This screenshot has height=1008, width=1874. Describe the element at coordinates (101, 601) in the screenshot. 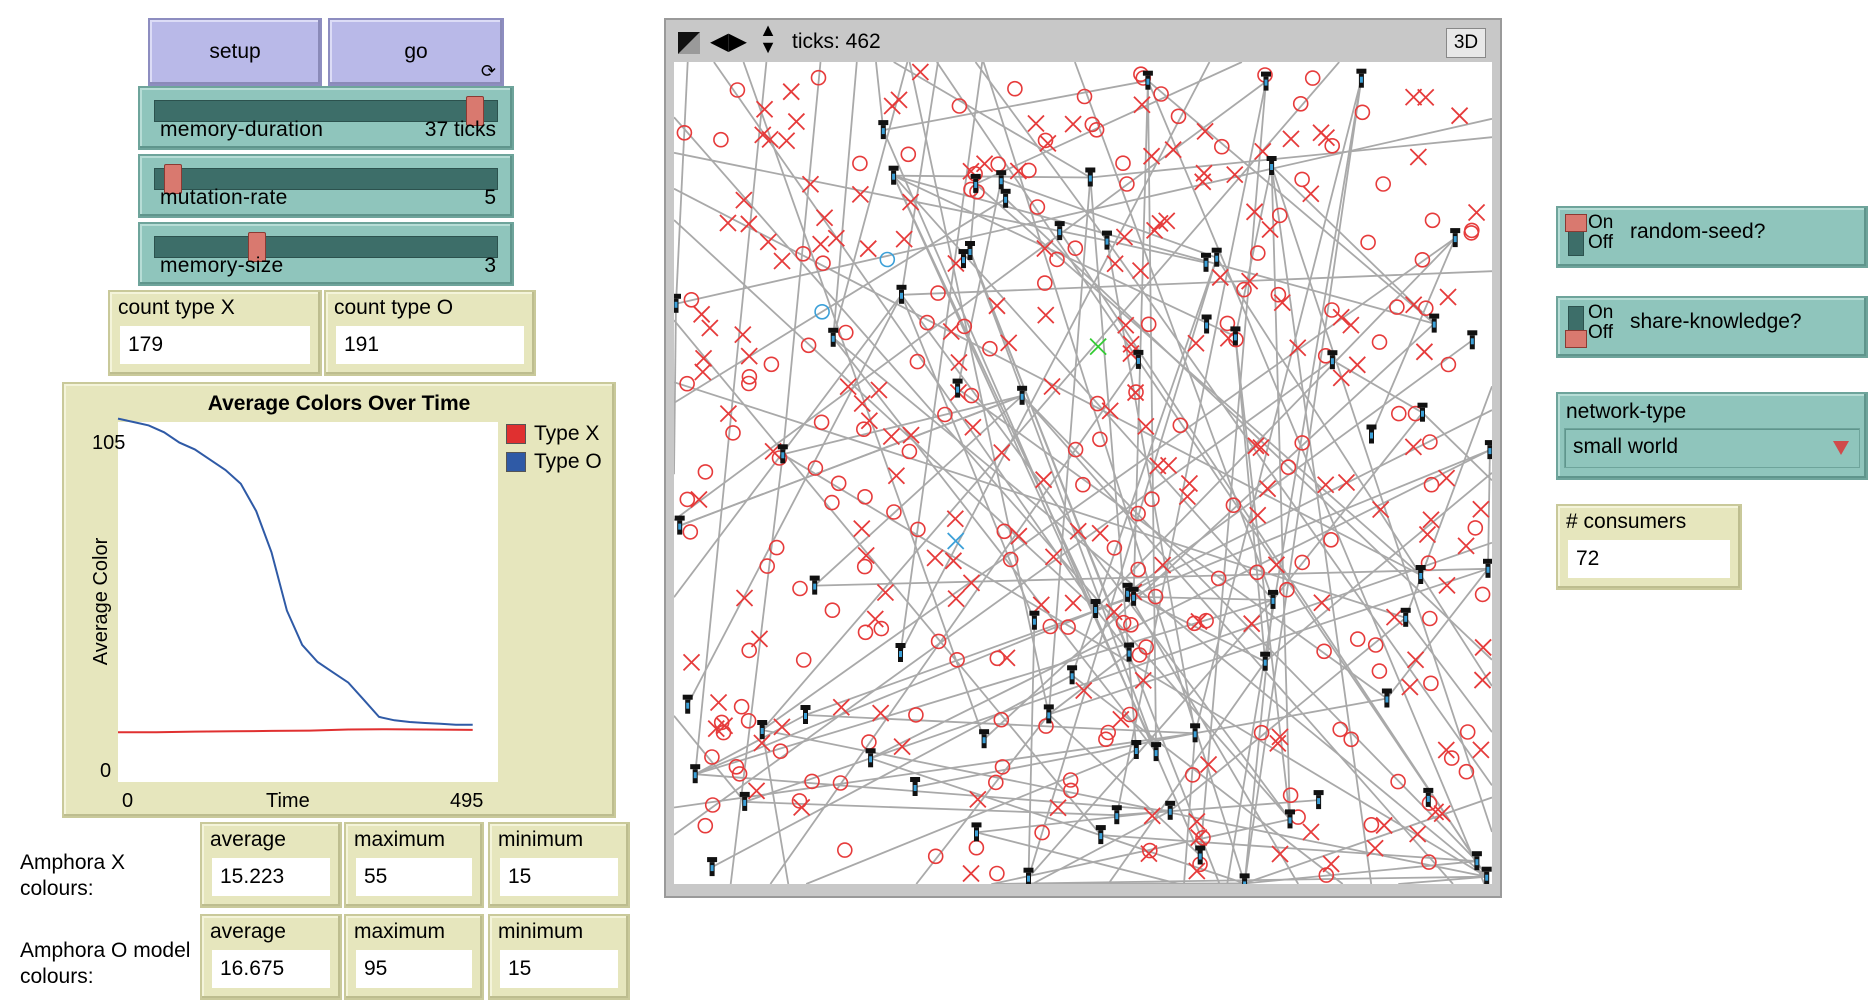

I see `y-axis-label: Average Color` at that location.